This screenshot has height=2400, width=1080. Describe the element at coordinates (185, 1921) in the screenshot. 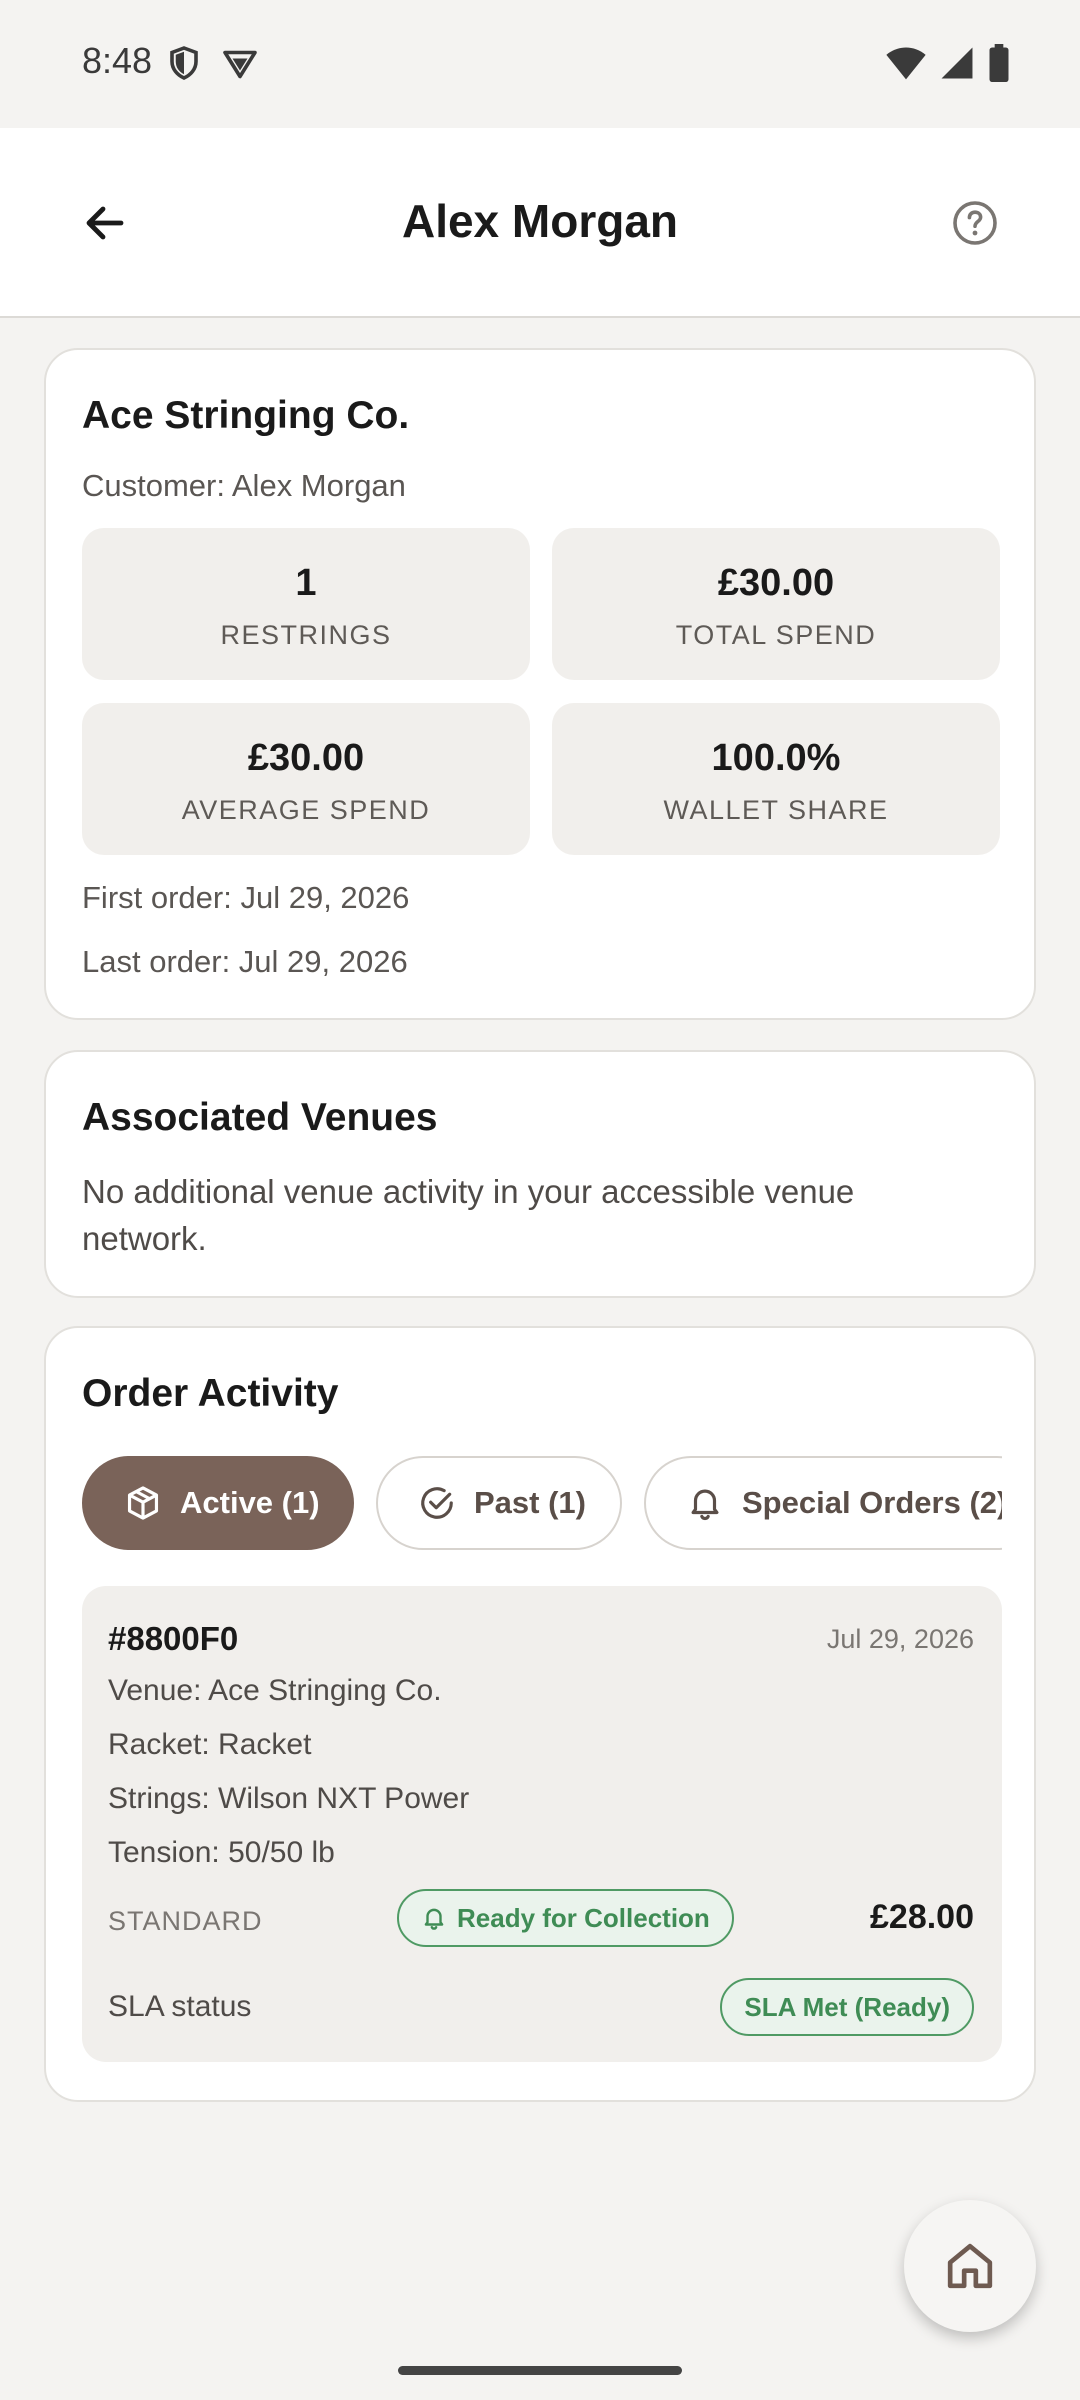

I see `order-service-type: STANDARD` at that location.